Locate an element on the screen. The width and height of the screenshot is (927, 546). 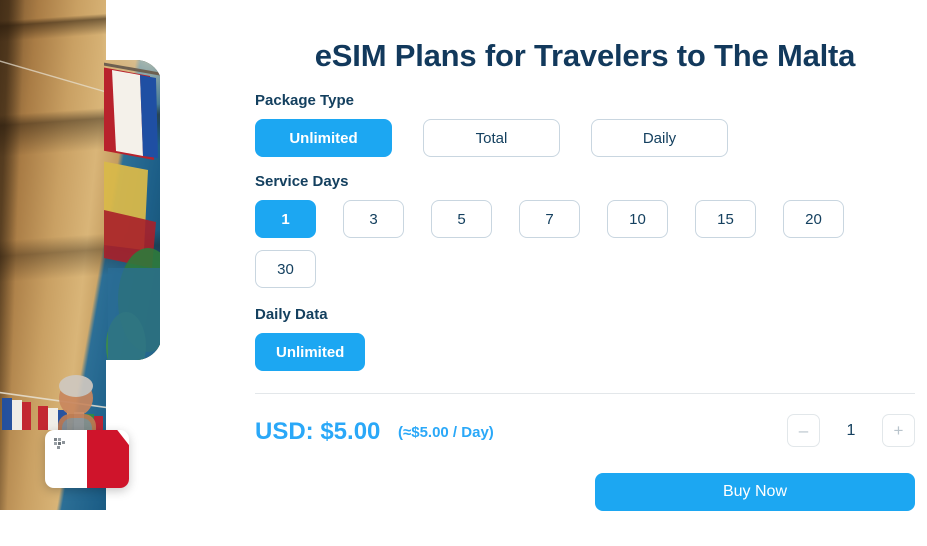
service-days-option-1: 1 is located at coordinates (285, 219).